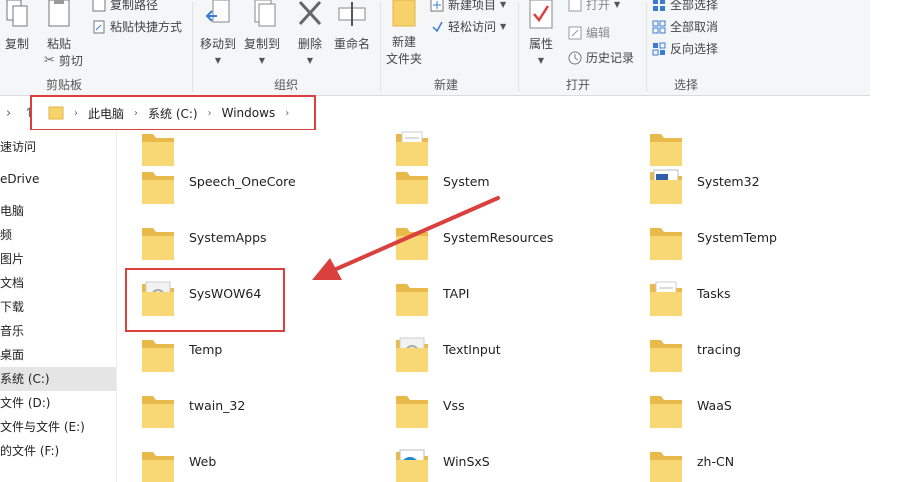 The width and height of the screenshot is (900, 482). I want to click on window-edge, so click(885, 241).